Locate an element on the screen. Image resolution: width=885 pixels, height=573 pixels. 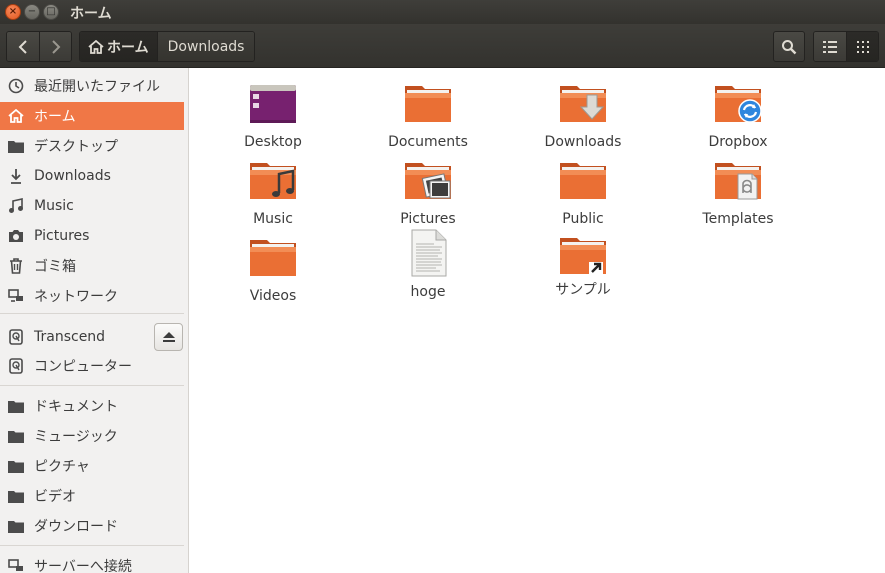
breadcrumb-home: ホーム is located at coordinates (118, 46).